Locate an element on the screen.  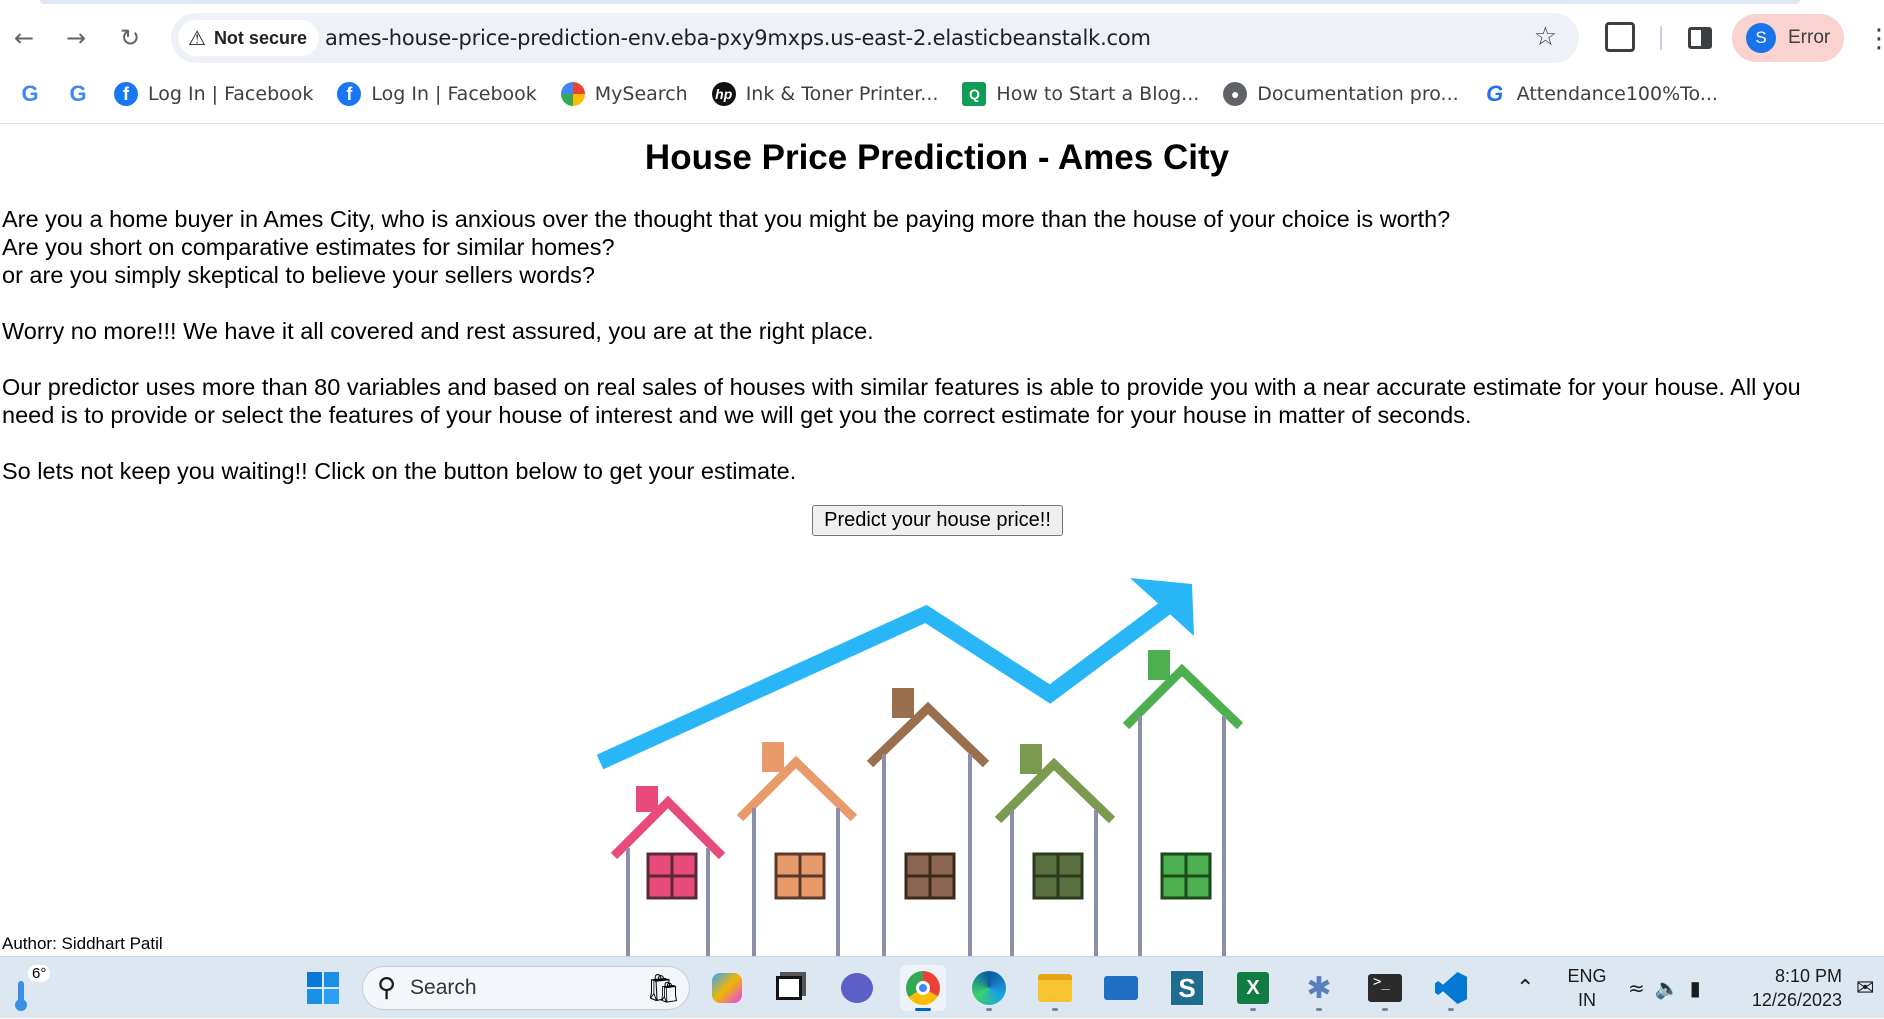
bookmark-google-2: G is located at coordinates (80, 94).